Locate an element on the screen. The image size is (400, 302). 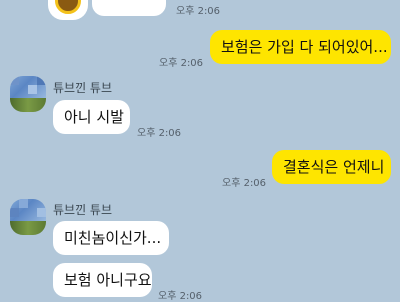
my-message-bubble: 결혼식은 언제니 is located at coordinates (331, 167).